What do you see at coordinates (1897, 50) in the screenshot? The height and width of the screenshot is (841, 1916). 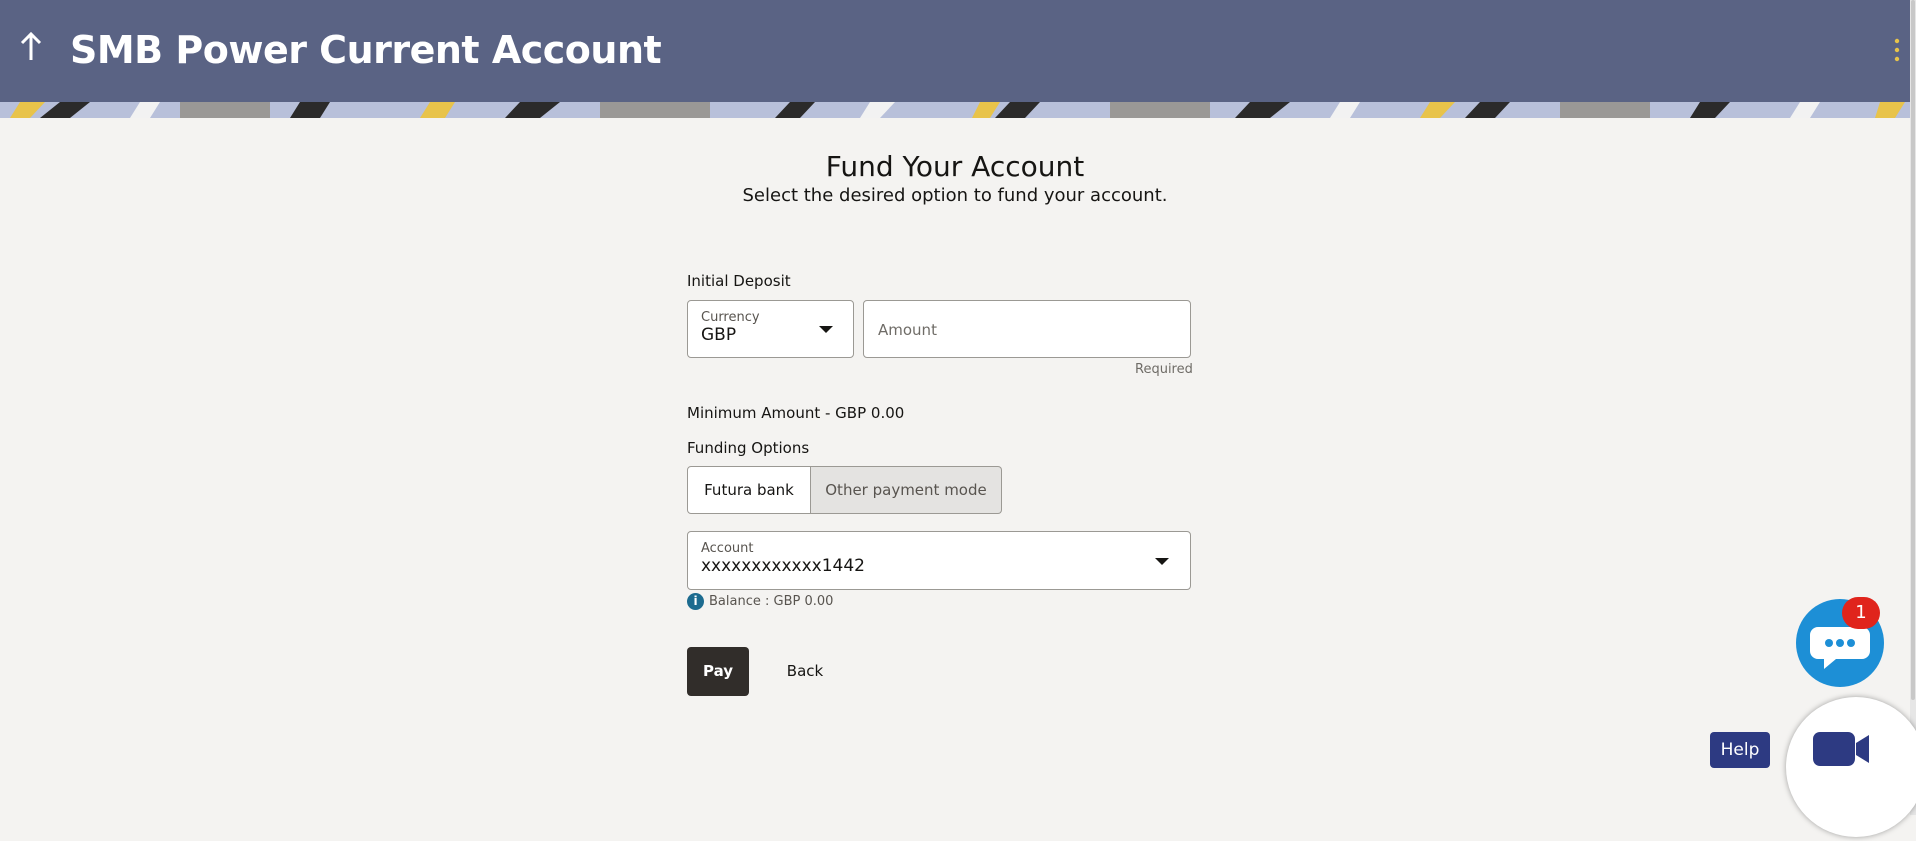 I see `kebab-menu-icon` at bounding box center [1897, 50].